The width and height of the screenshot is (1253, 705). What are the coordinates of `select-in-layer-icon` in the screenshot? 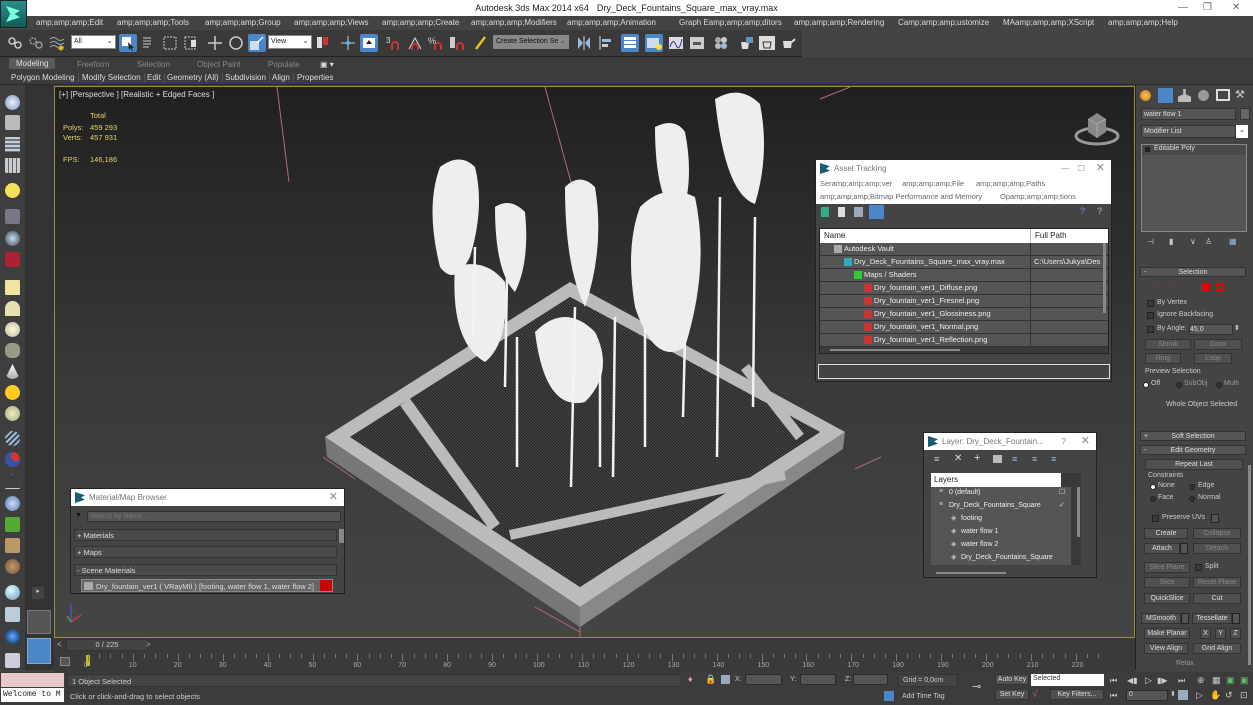 It's located at (997, 459).